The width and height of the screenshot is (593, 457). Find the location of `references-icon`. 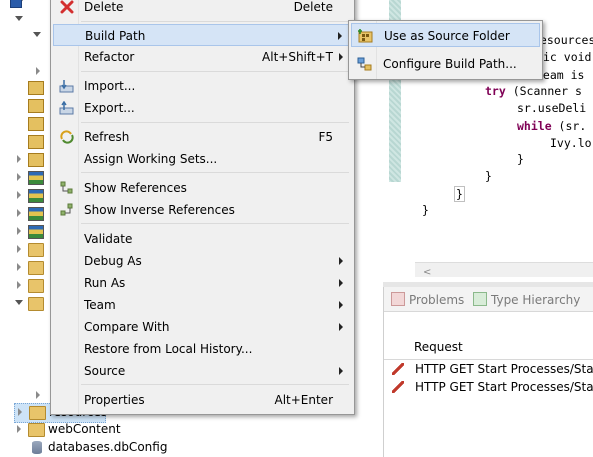

references-icon is located at coordinates (67, 188).